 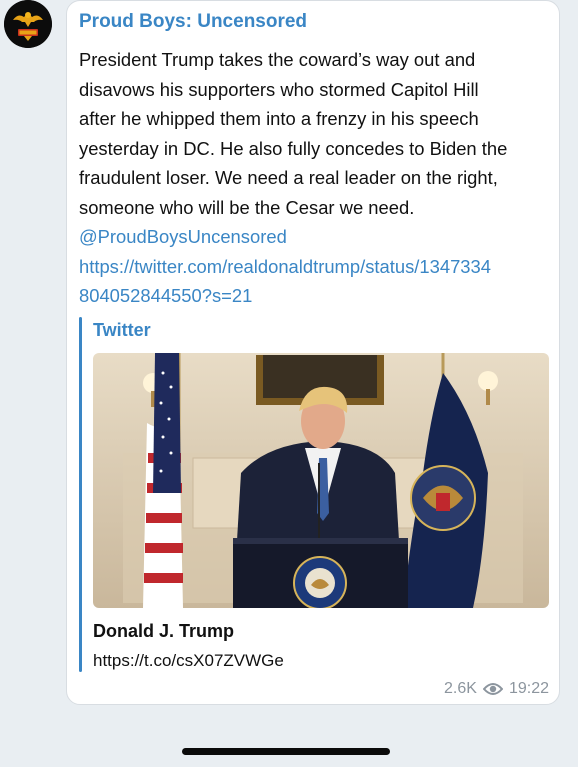 What do you see at coordinates (460, 688) in the screenshot?
I see `view-count: 2.6K` at bounding box center [460, 688].